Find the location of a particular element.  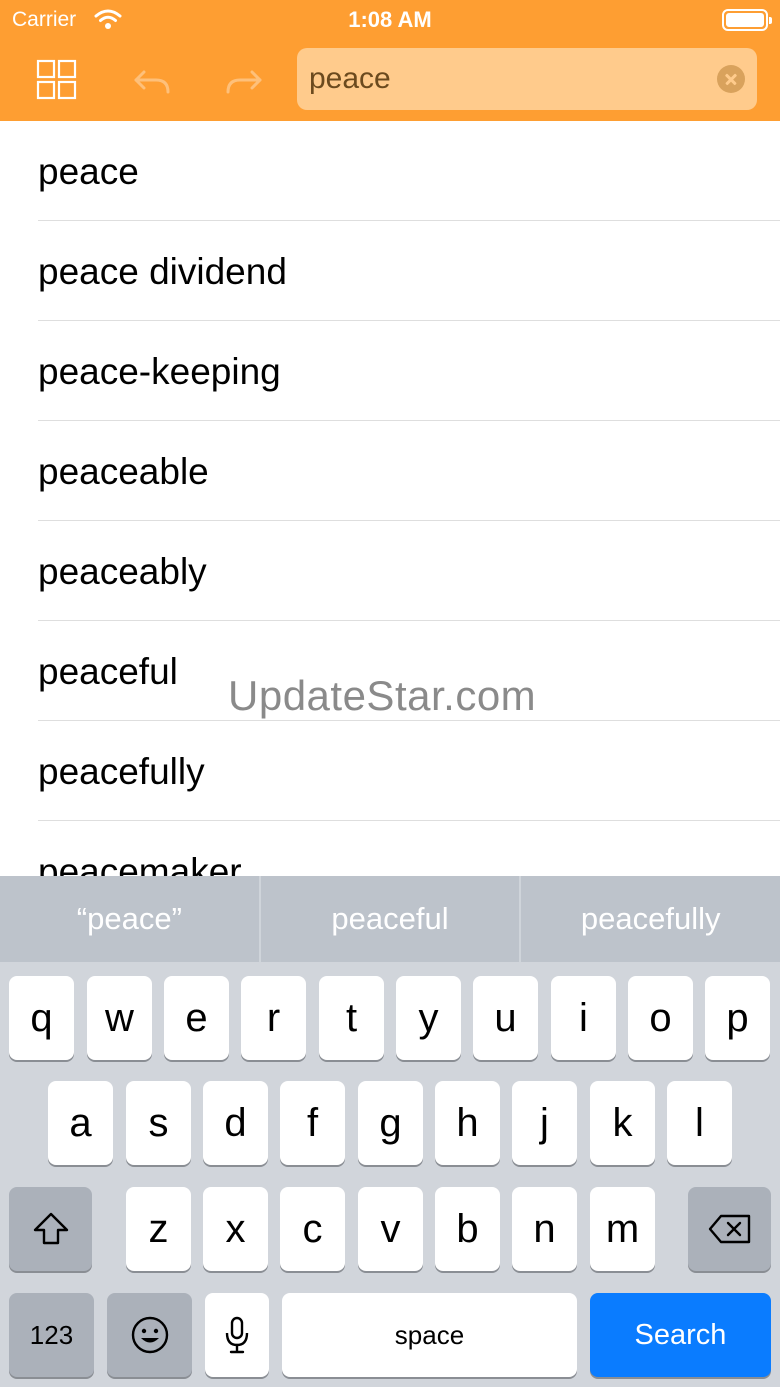

key-p: p is located at coordinates (737, 1018).